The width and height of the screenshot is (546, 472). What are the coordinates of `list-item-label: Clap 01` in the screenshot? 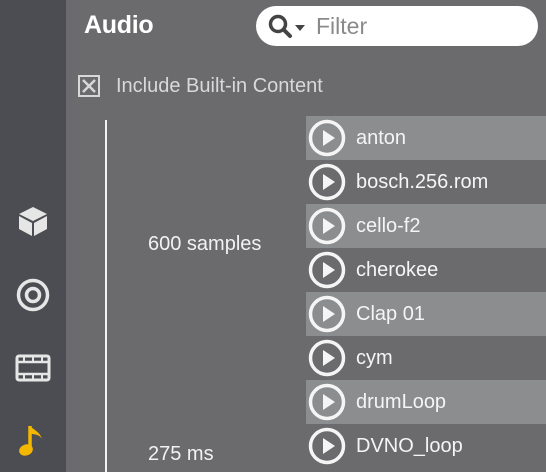 It's located at (390, 313).